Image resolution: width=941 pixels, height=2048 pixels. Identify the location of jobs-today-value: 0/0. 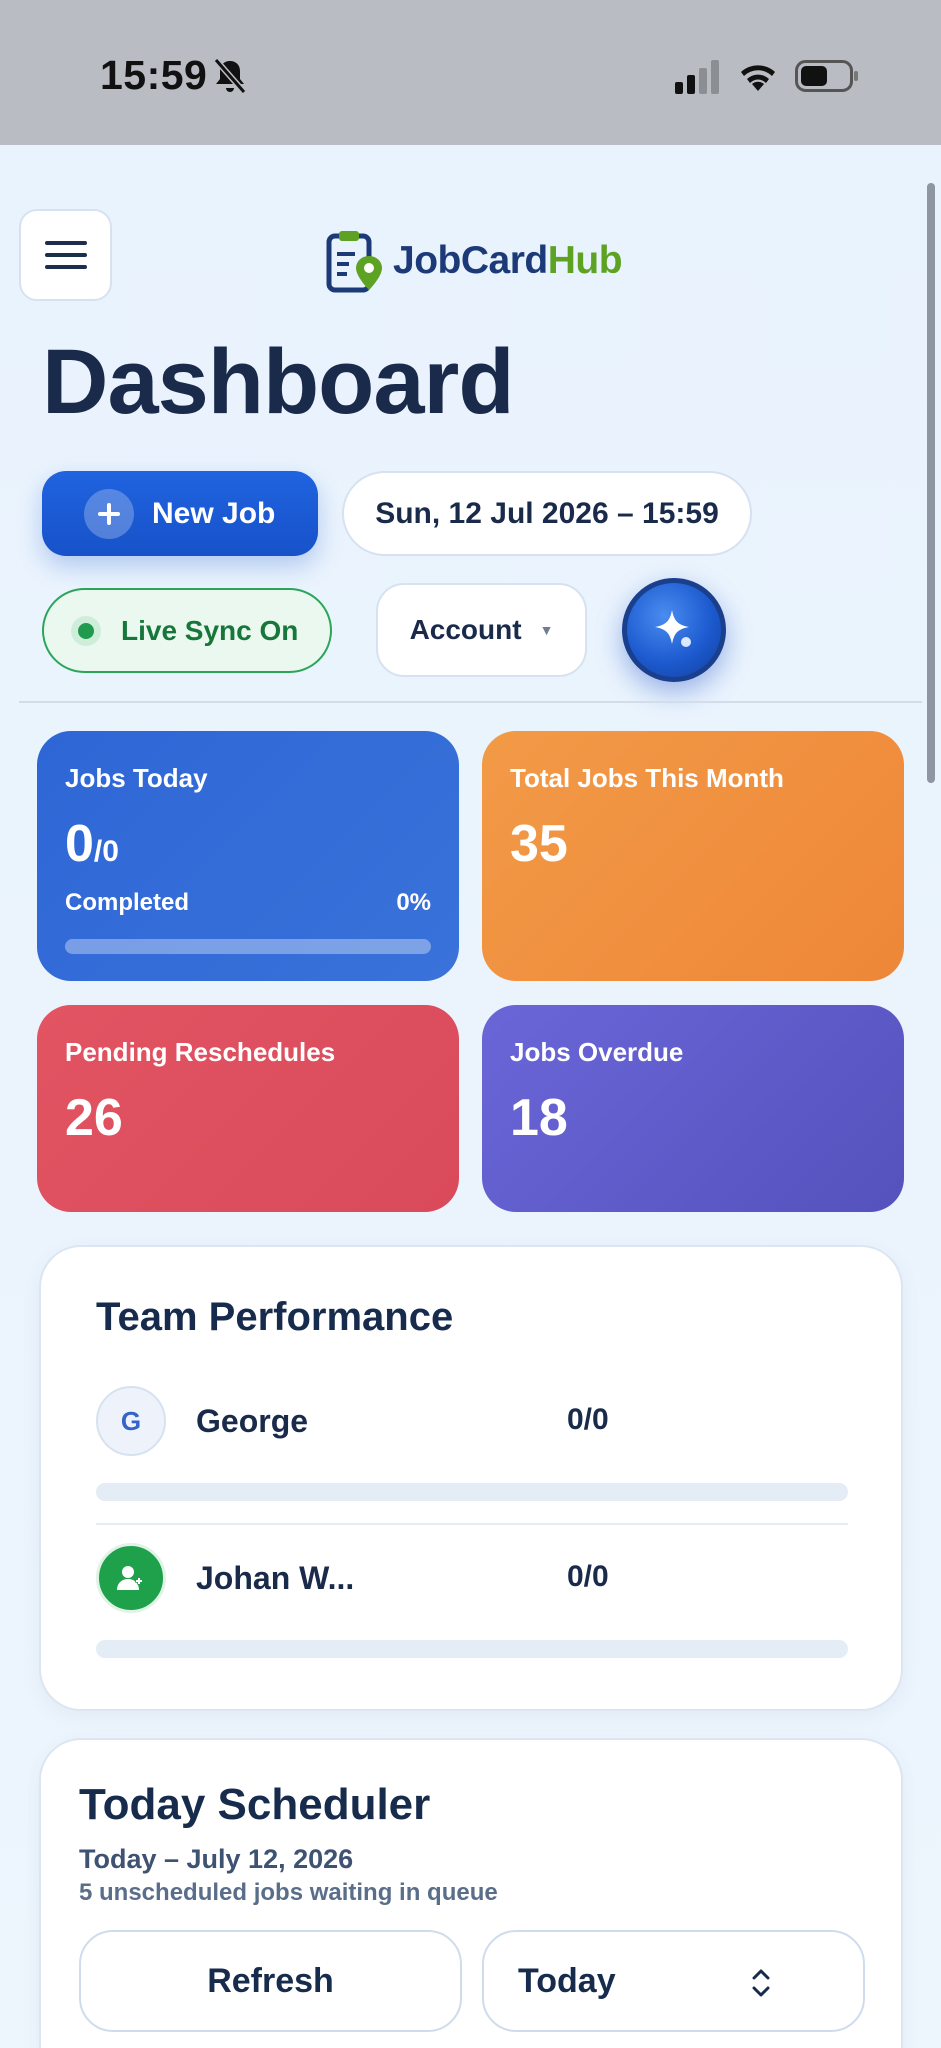
(92, 844).